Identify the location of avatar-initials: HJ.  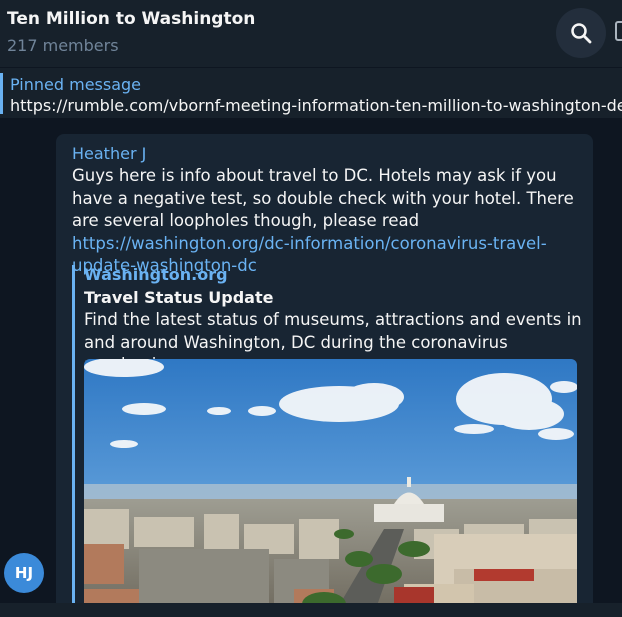
(24, 573).